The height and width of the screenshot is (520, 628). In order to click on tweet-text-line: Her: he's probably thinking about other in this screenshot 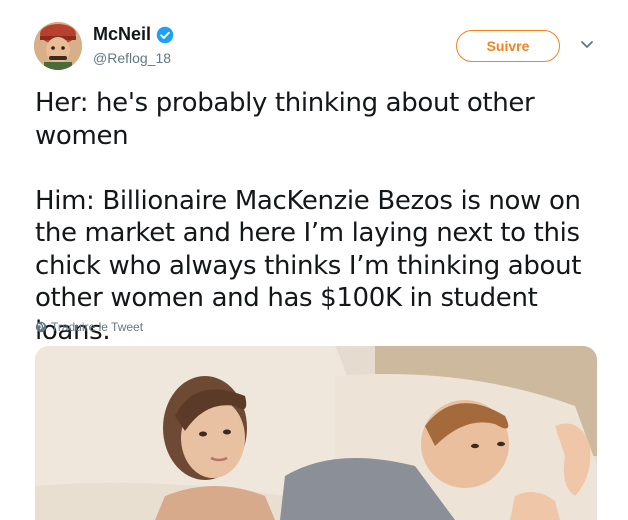, I will do `click(285, 103)`.